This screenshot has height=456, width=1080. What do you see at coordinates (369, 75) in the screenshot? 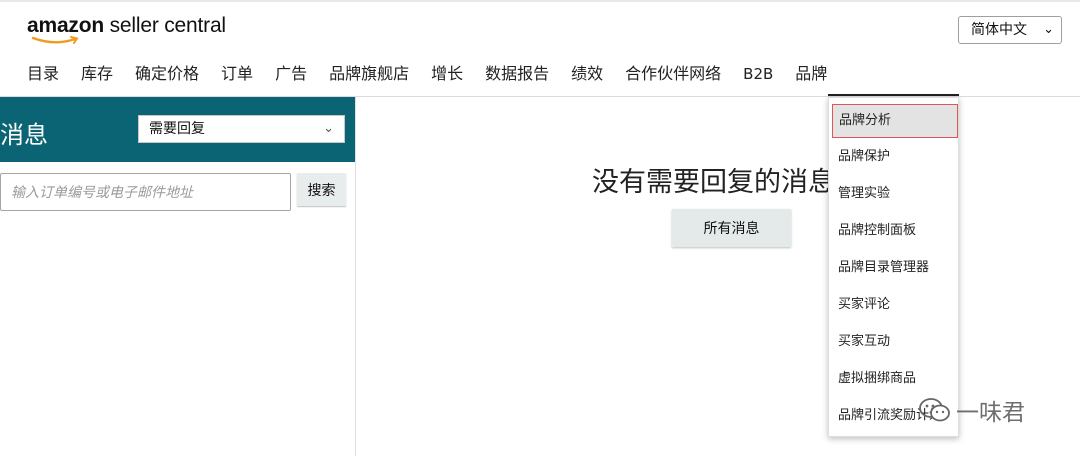
I see `nav-item-stores: 品牌旗舰店` at bounding box center [369, 75].